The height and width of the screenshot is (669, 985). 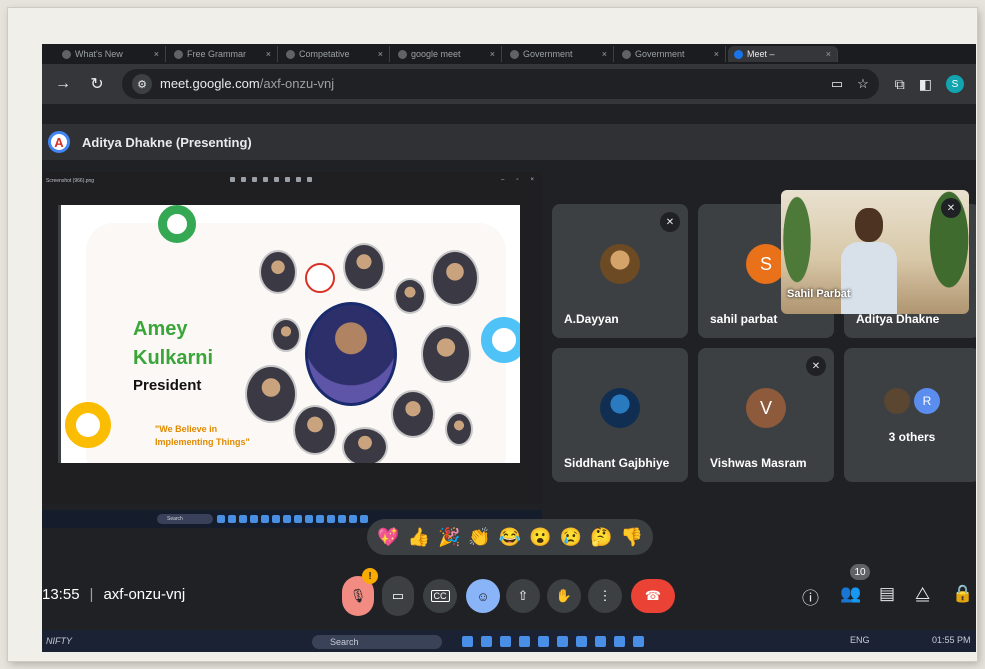 I want to click on mic-off-icon: 🎙, so click(x=358, y=595).